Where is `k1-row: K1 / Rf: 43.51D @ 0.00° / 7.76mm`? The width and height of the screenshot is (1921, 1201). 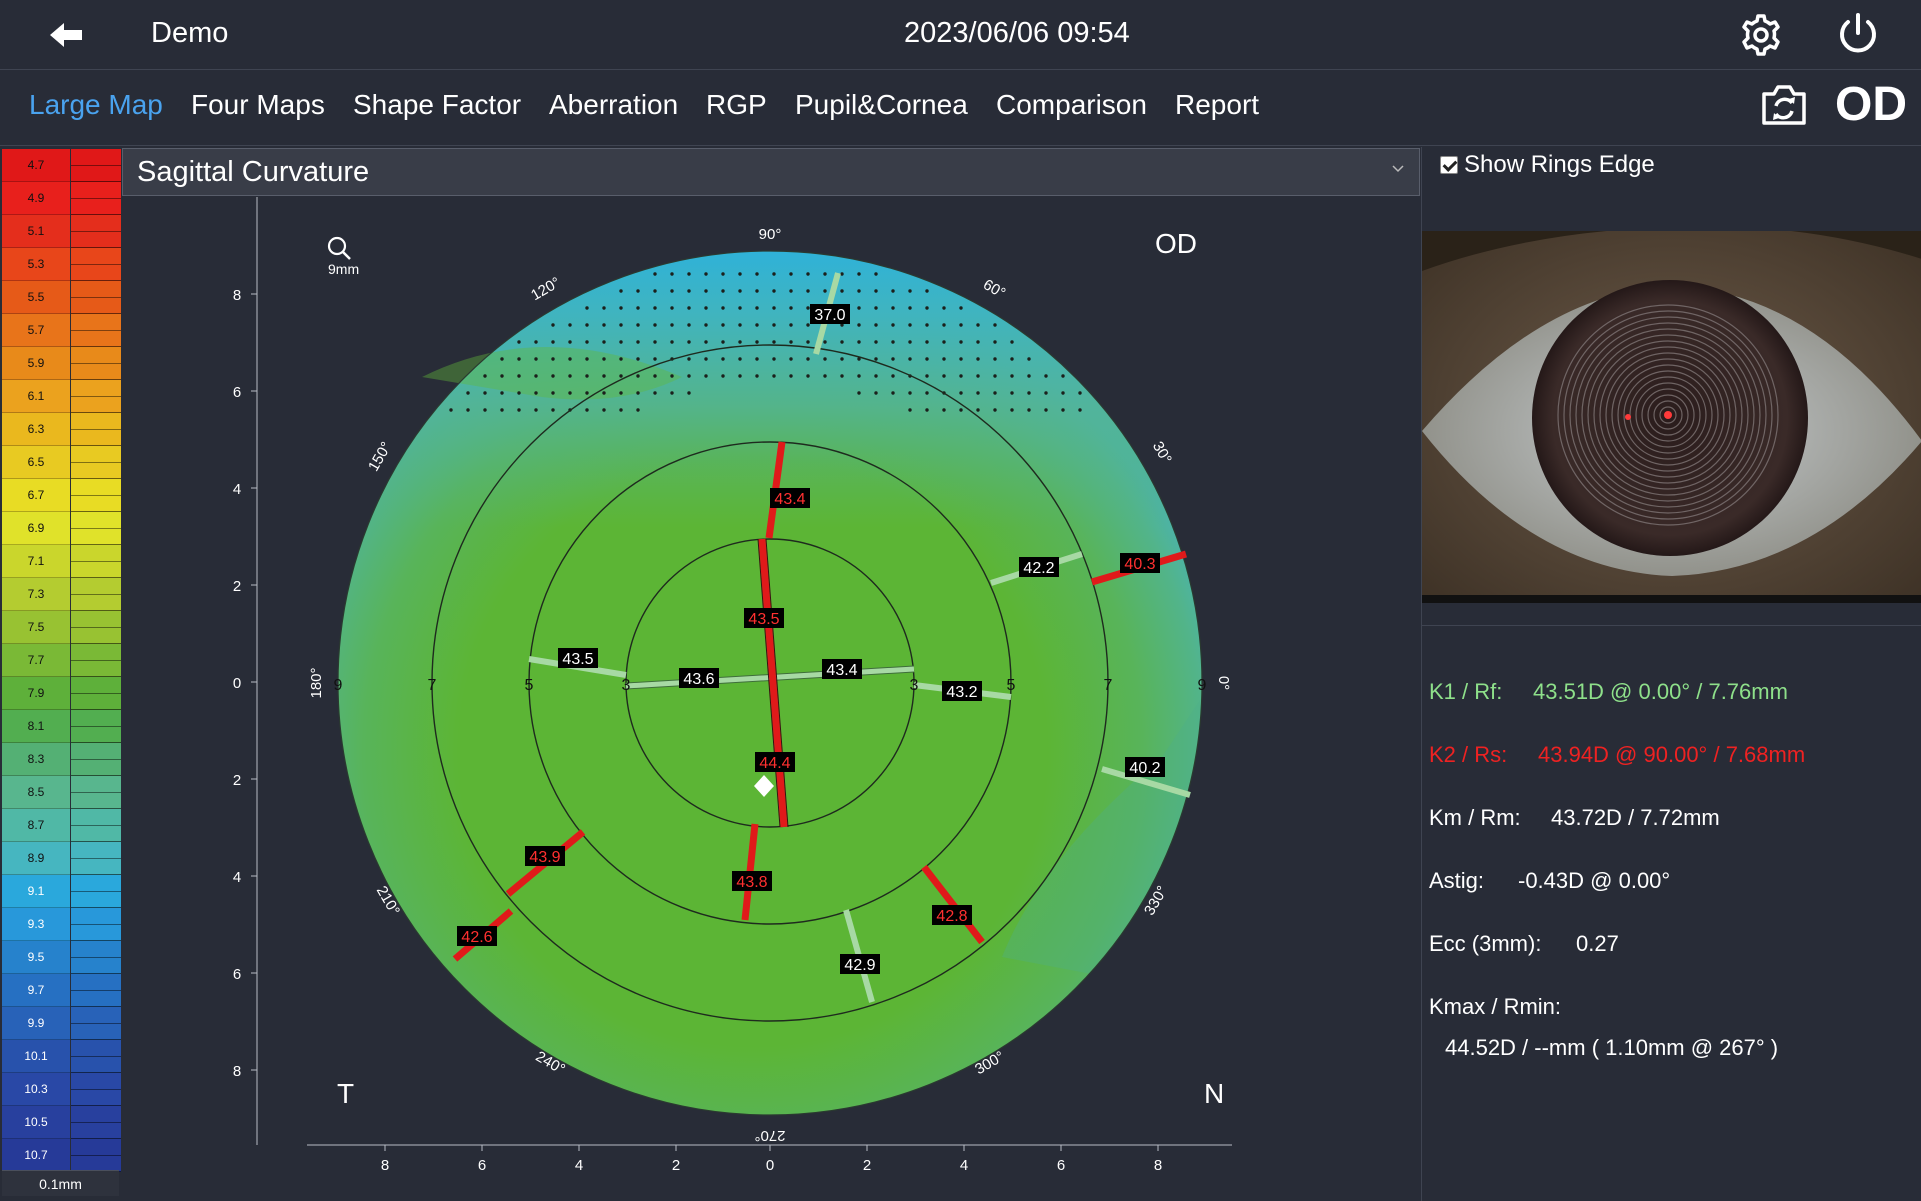 k1-row: K1 / Rf: 43.51D @ 0.00° / 7.76mm is located at coordinates (1608, 692).